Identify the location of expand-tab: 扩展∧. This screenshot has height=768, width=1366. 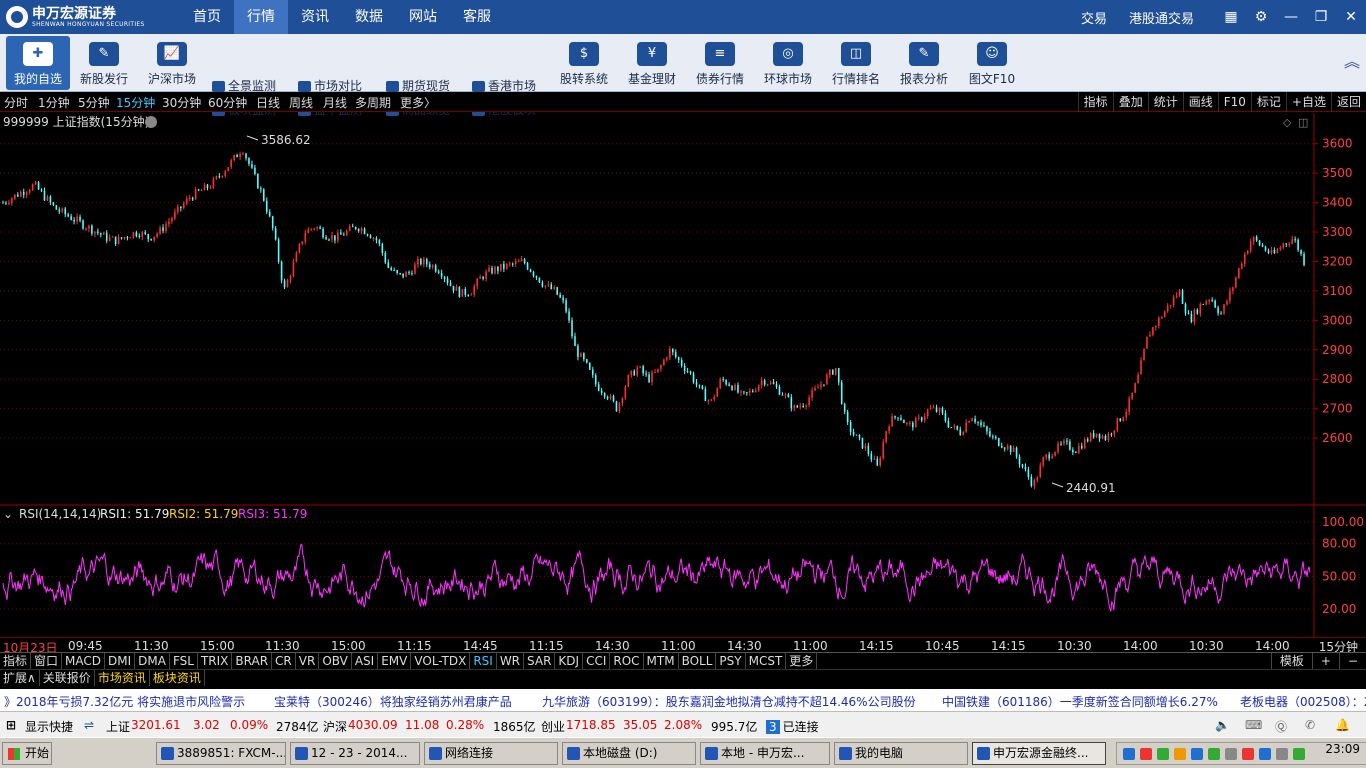
(20, 678).